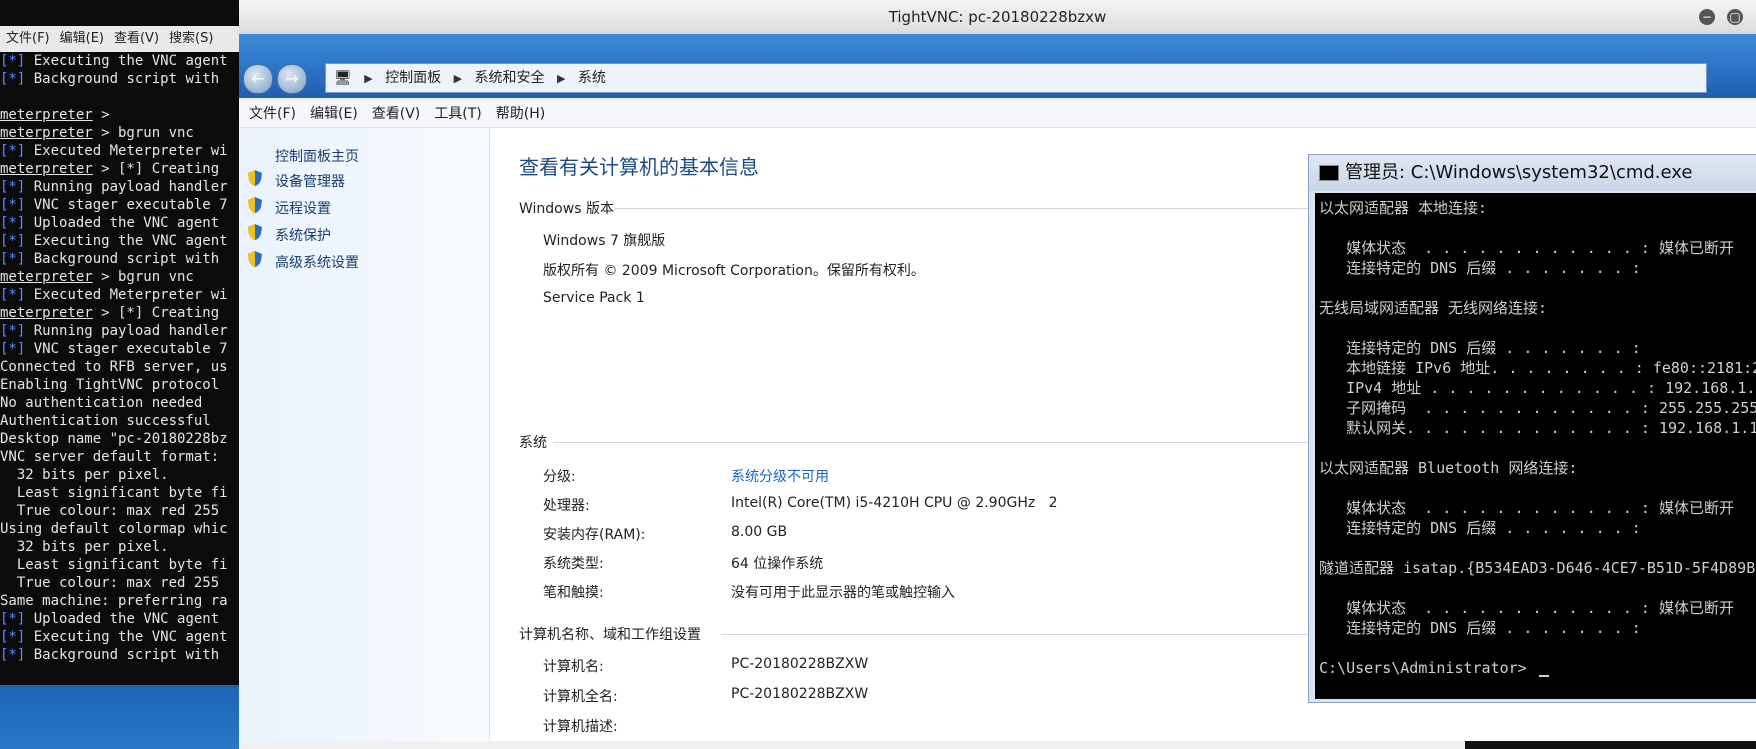  I want to click on terminal-menubar: 文件(F) 编辑(E) 查看(V) 搜索(S), so click(119, 39).